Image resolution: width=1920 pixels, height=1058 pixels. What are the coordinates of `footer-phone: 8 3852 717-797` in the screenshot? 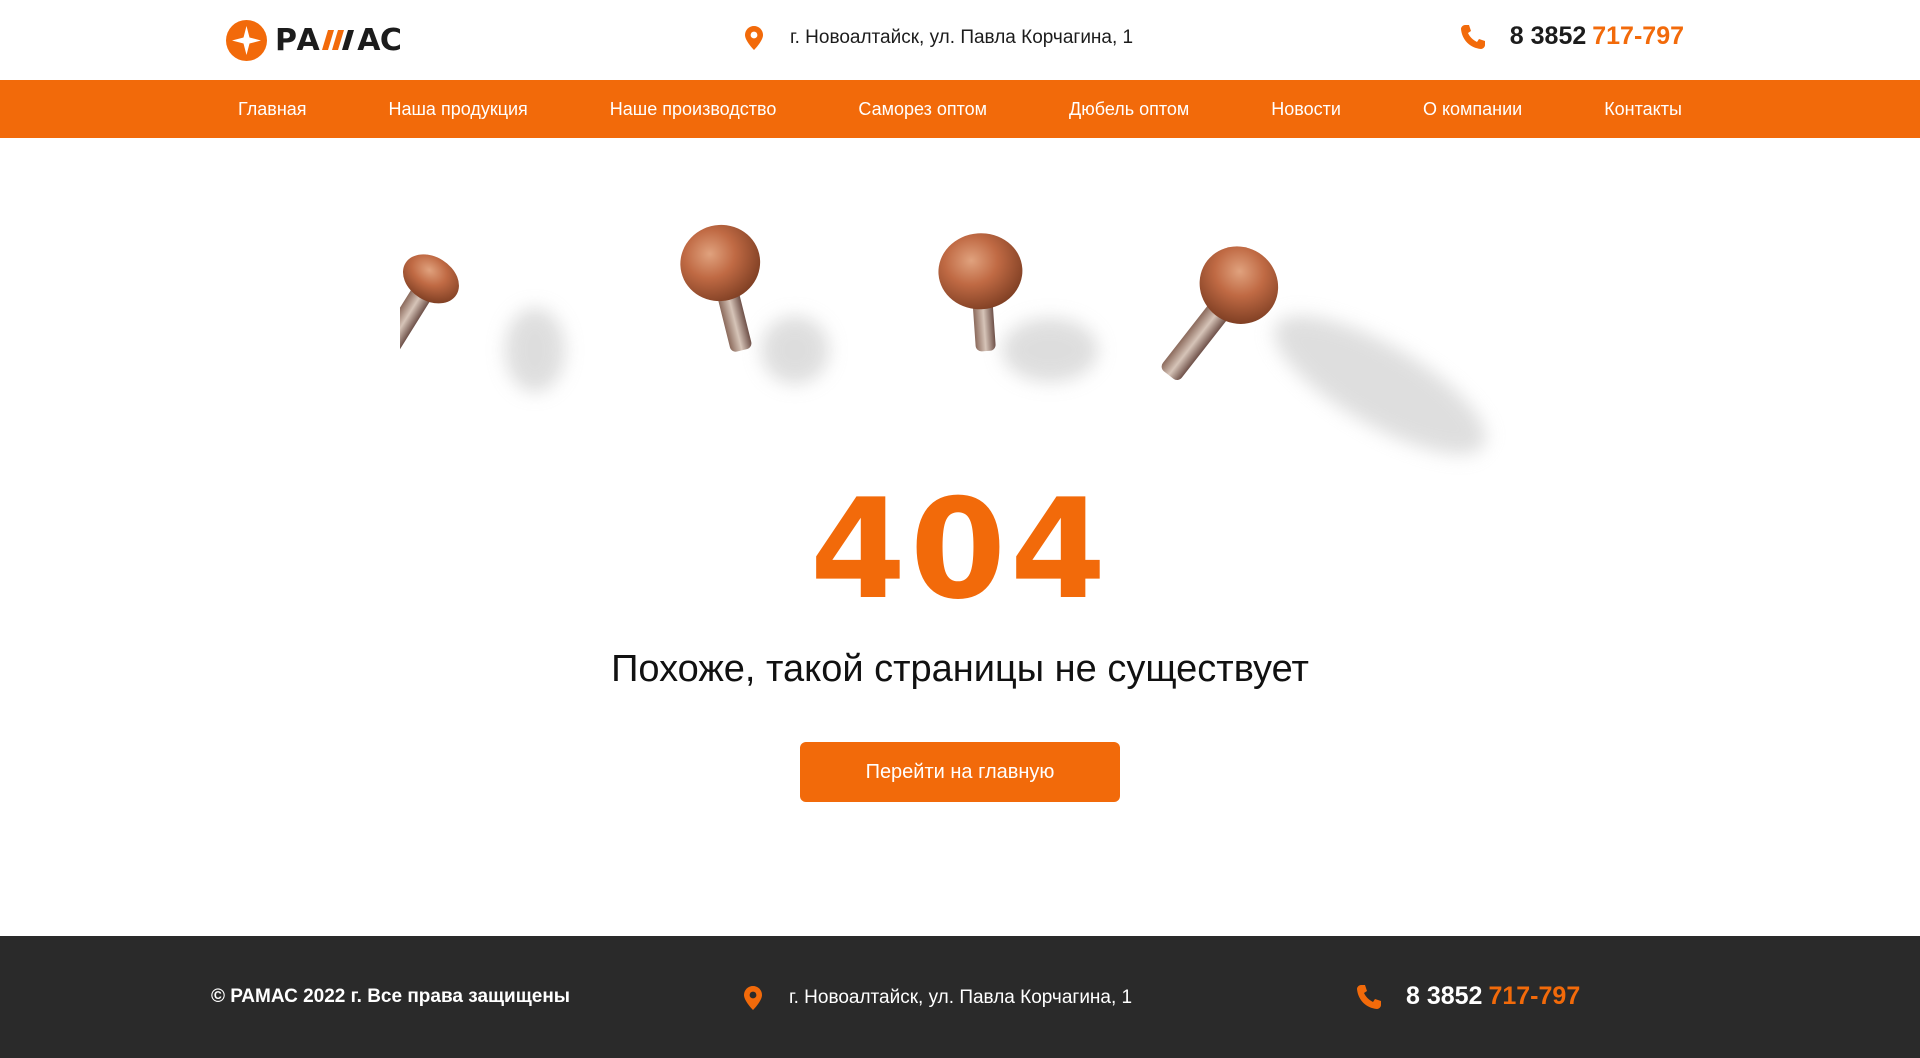 It's located at (1467, 996).